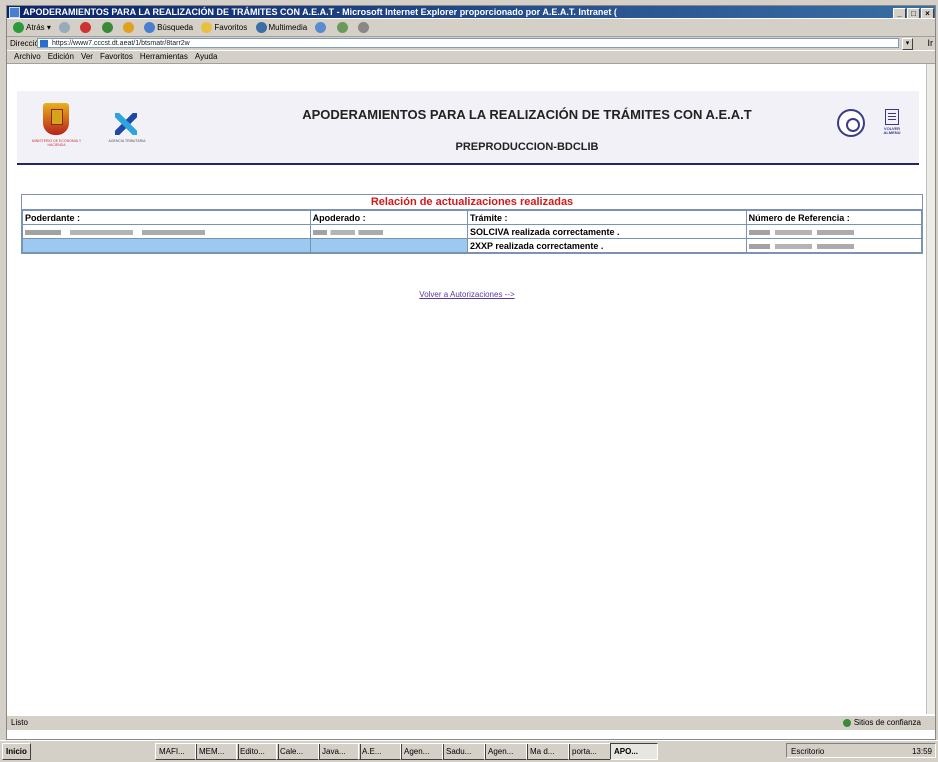 The image size is (938, 762). What do you see at coordinates (19, 722) in the screenshot?
I see `status-text: Listo` at bounding box center [19, 722].